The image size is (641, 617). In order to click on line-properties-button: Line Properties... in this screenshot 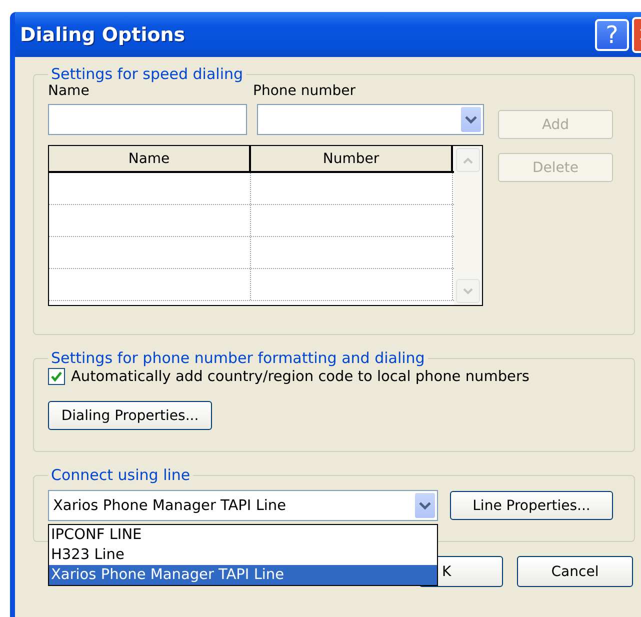, I will do `click(531, 505)`.